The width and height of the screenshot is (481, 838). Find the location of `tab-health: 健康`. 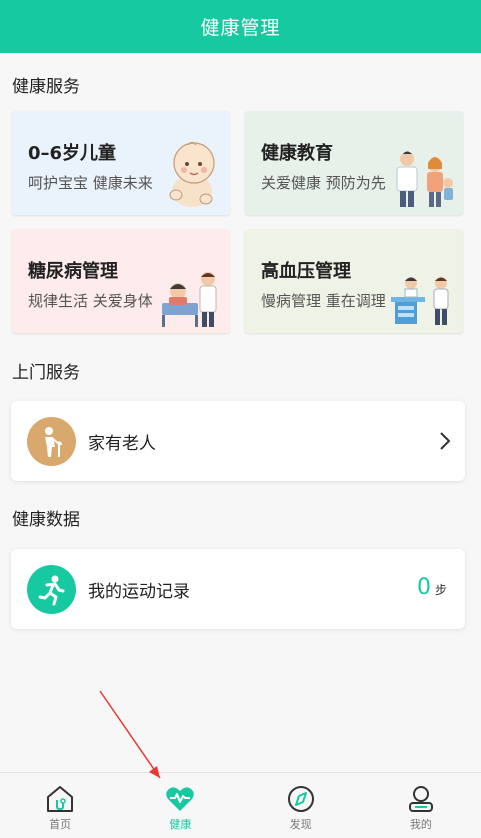

tab-health: 健康 is located at coordinates (180, 805).